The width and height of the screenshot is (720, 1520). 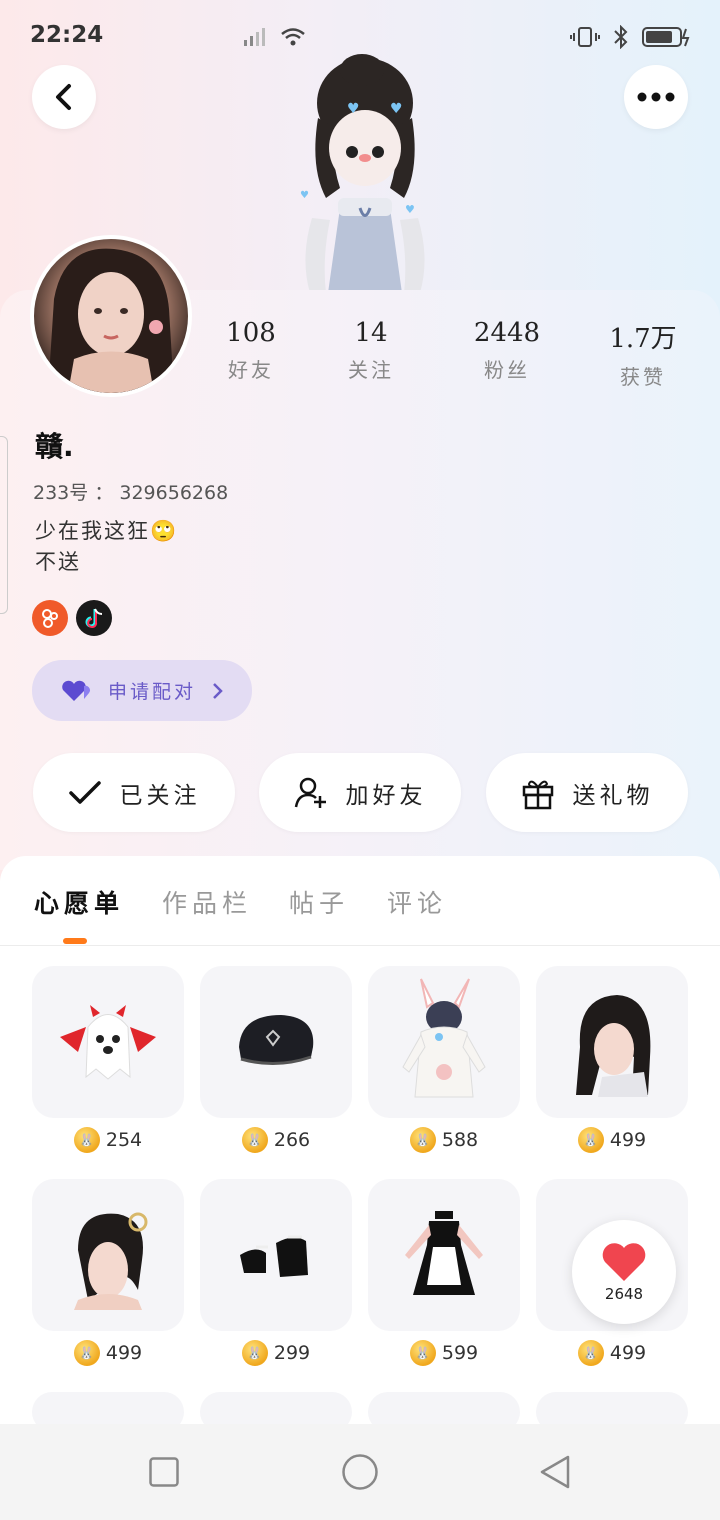 What do you see at coordinates (107, 531) in the screenshot?
I see `bio-line: 少在我这狂🙄` at bounding box center [107, 531].